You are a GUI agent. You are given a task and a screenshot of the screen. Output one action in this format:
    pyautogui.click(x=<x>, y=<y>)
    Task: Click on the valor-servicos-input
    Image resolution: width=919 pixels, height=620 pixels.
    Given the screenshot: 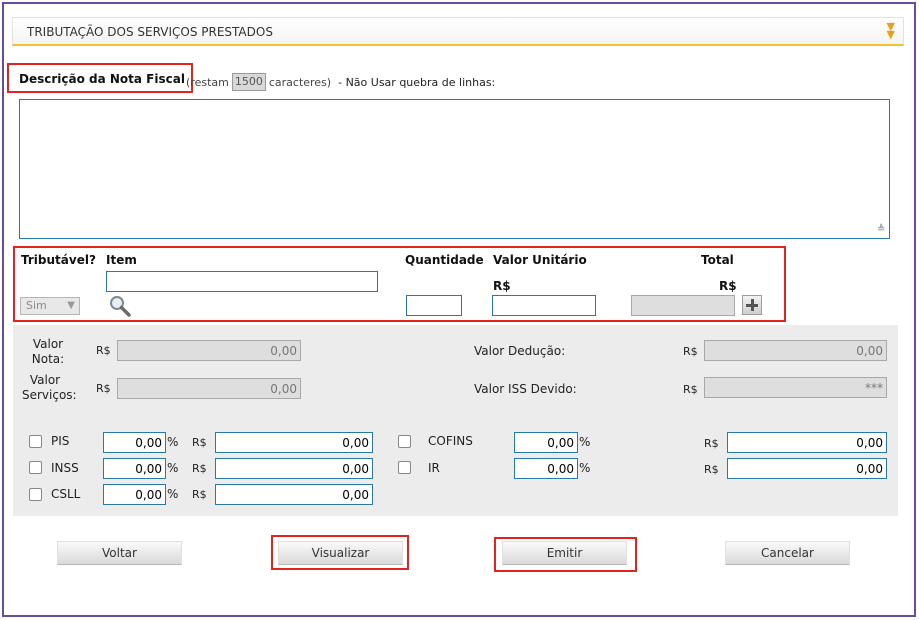 What is the action you would take?
    pyautogui.click(x=209, y=388)
    